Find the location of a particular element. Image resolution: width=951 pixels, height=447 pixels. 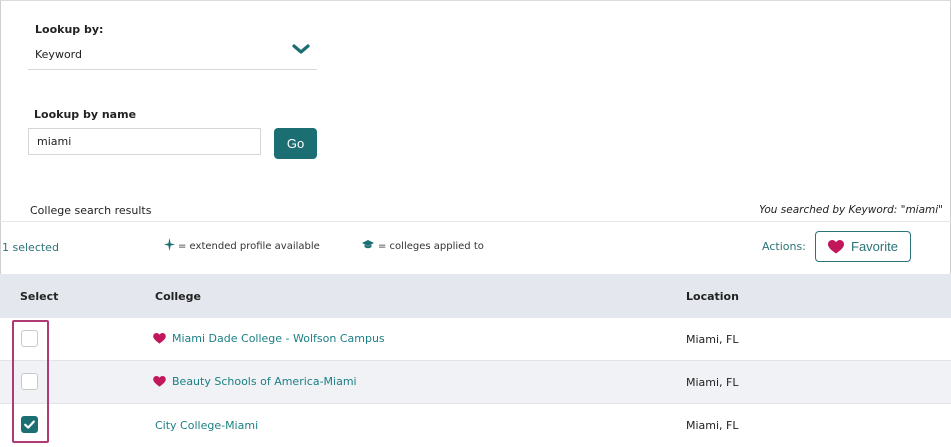

sparkle-icon is located at coordinates (169, 246).